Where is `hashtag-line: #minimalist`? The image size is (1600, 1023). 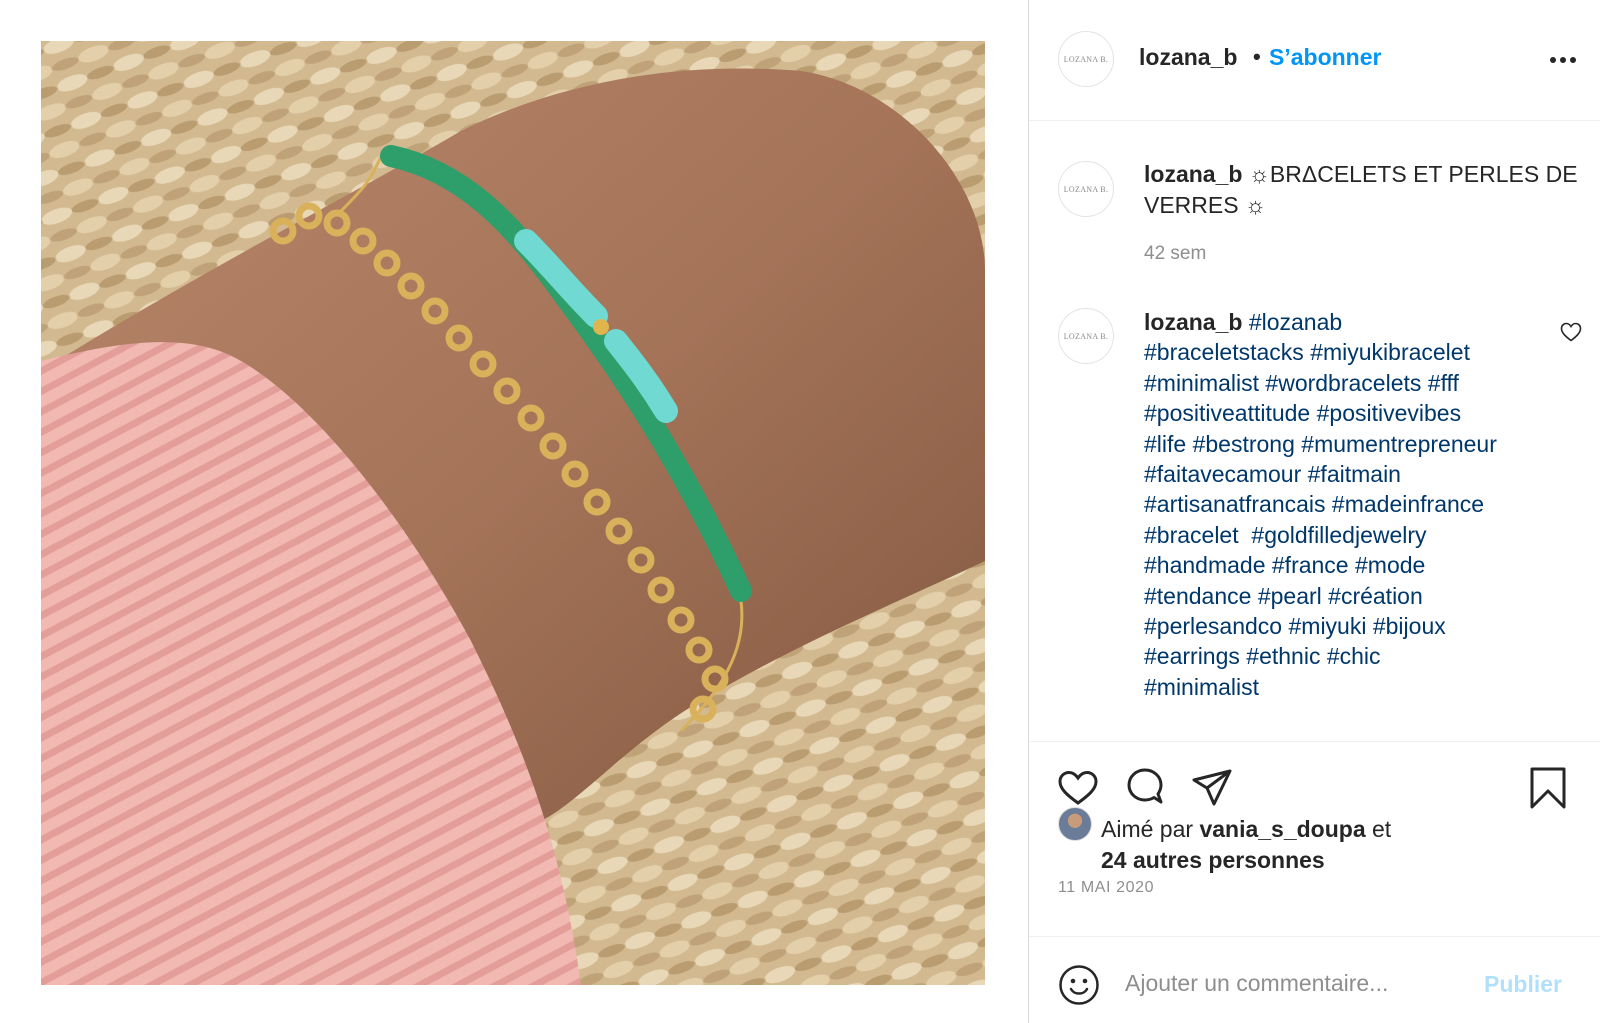
hashtag-line: #minimalist is located at coordinates (1201, 687).